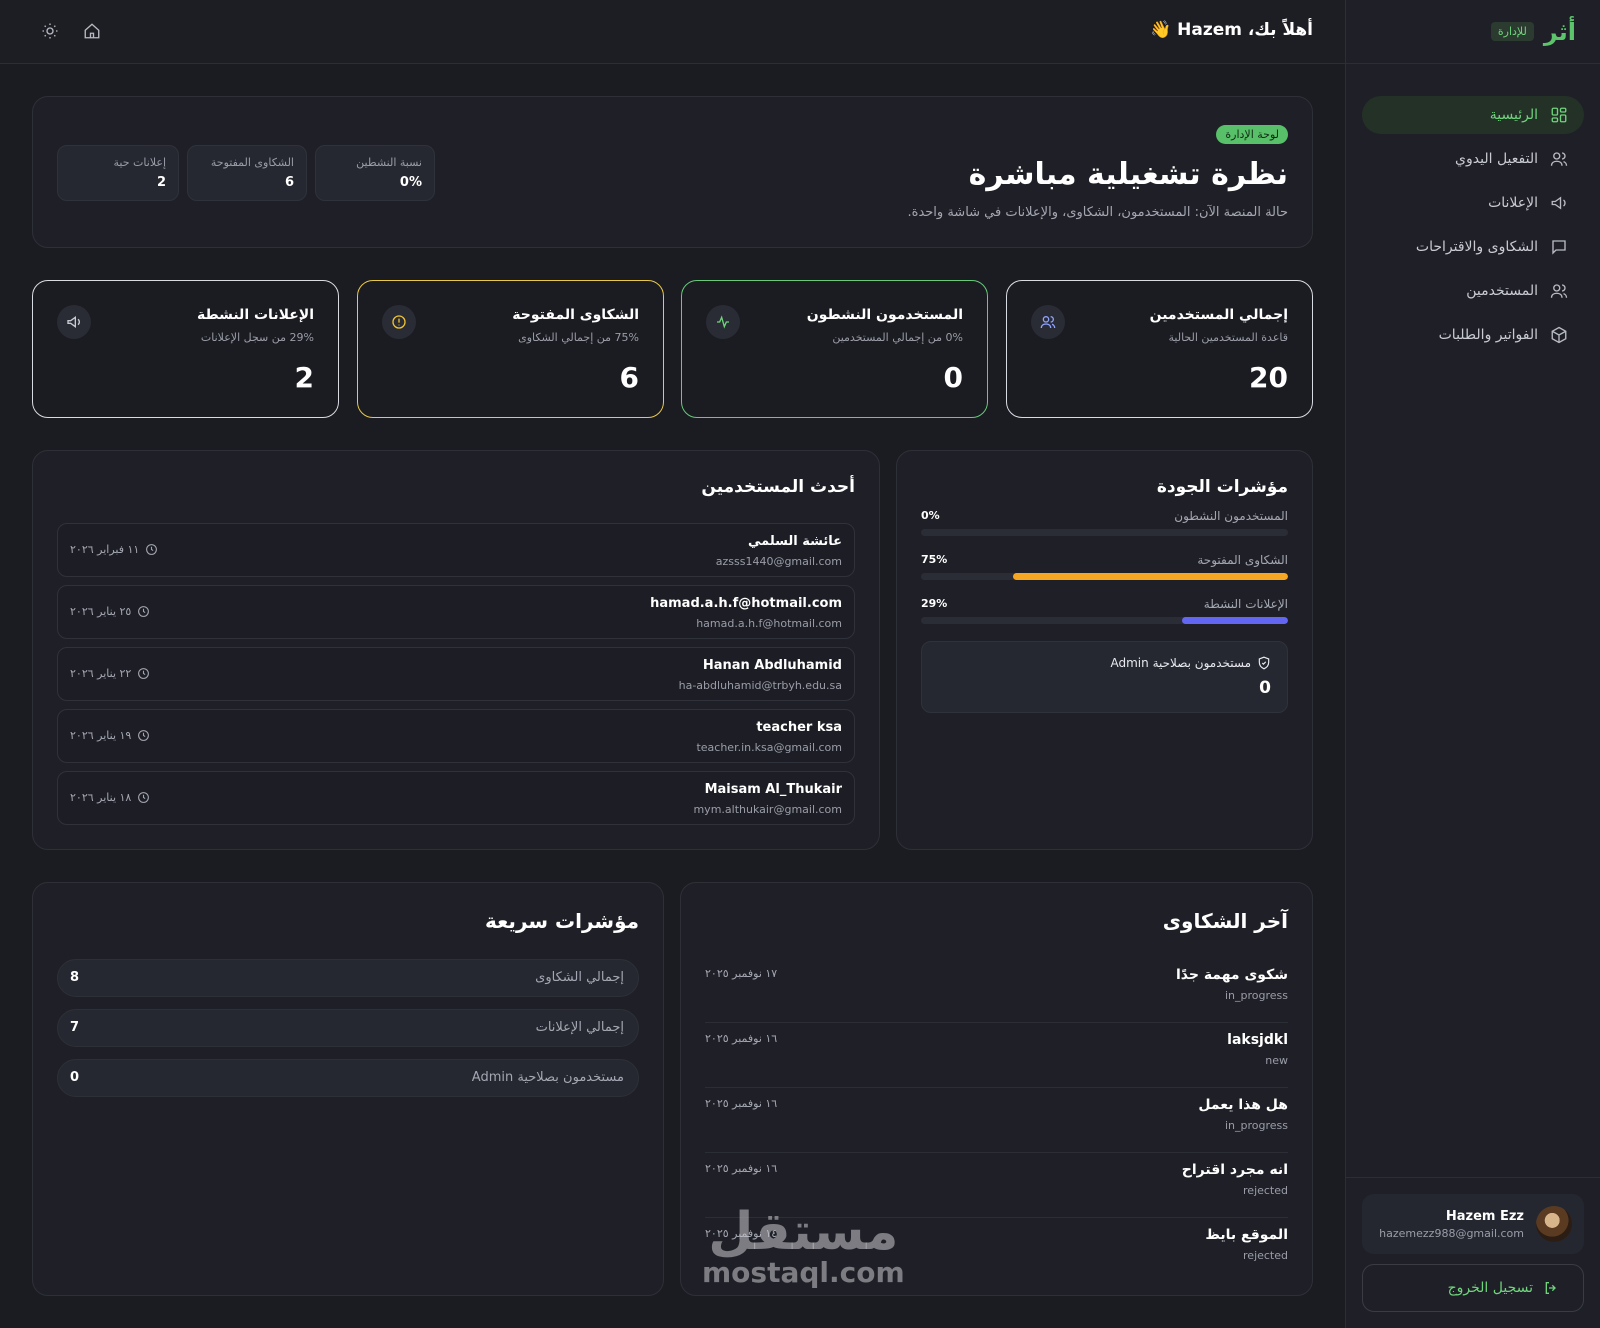  Describe the element at coordinates (50, 31) in the screenshot. I see `theme-toggle-icon` at that location.